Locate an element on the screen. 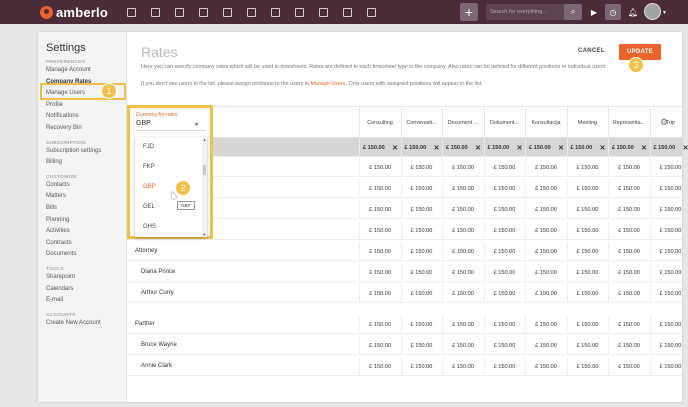 The width and height of the screenshot is (688, 407). column-header: Trip is located at coordinates (668, 123).